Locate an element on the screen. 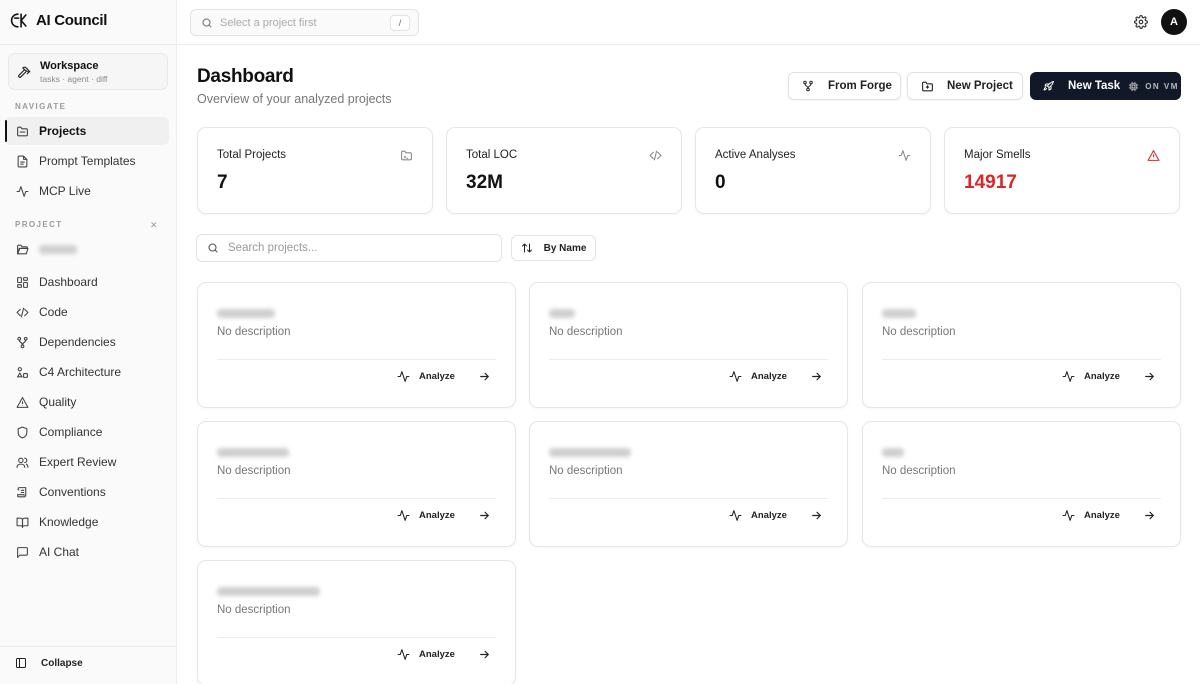 Image resolution: width=1200 pixels, height=684 pixels. file-text-icon is located at coordinates (22, 161).